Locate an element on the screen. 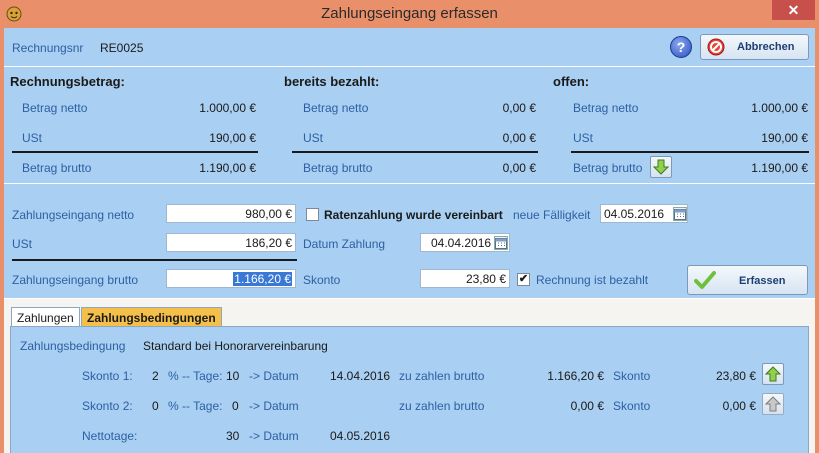 Image resolution: width=819 pixels, height=453 pixels. window-title: Zahlungseingang erfassen is located at coordinates (409, 13).